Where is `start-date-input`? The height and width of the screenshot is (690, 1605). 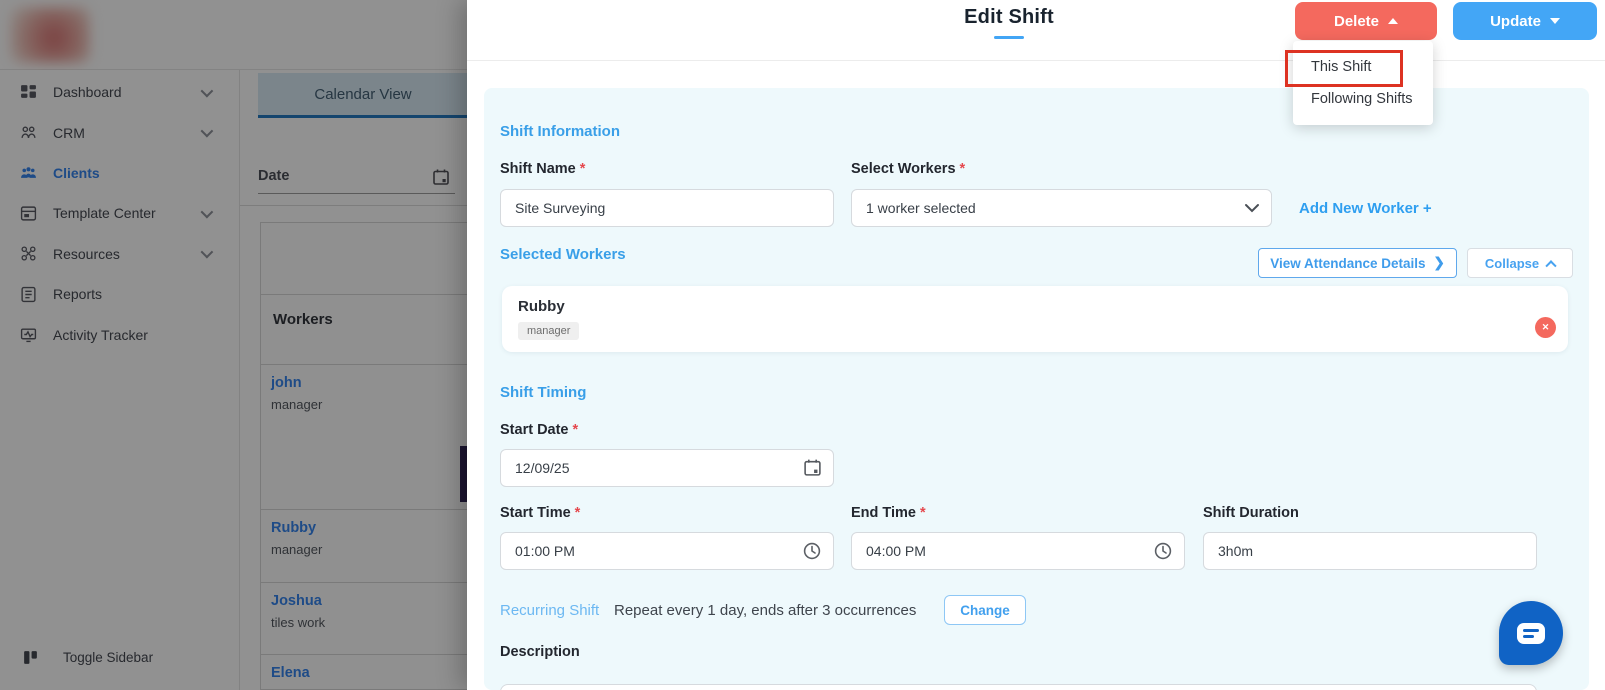
start-date-input is located at coordinates (667, 468).